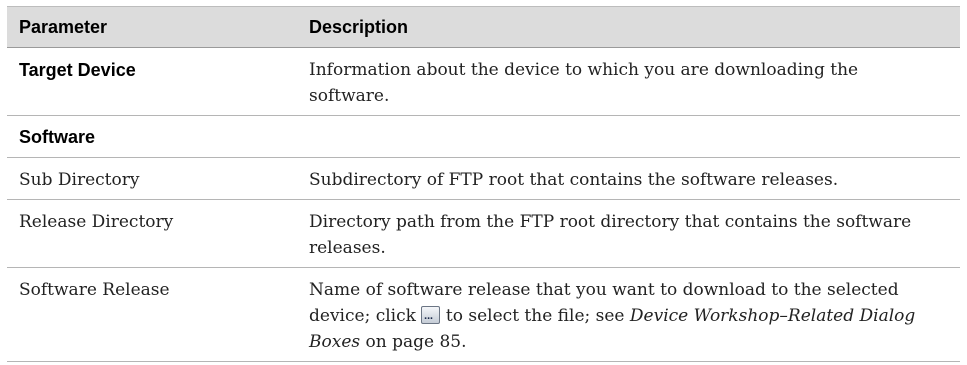 The height and width of the screenshot is (365, 967). I want to click on column-header-parameter: Parameter, so click(152, 27).